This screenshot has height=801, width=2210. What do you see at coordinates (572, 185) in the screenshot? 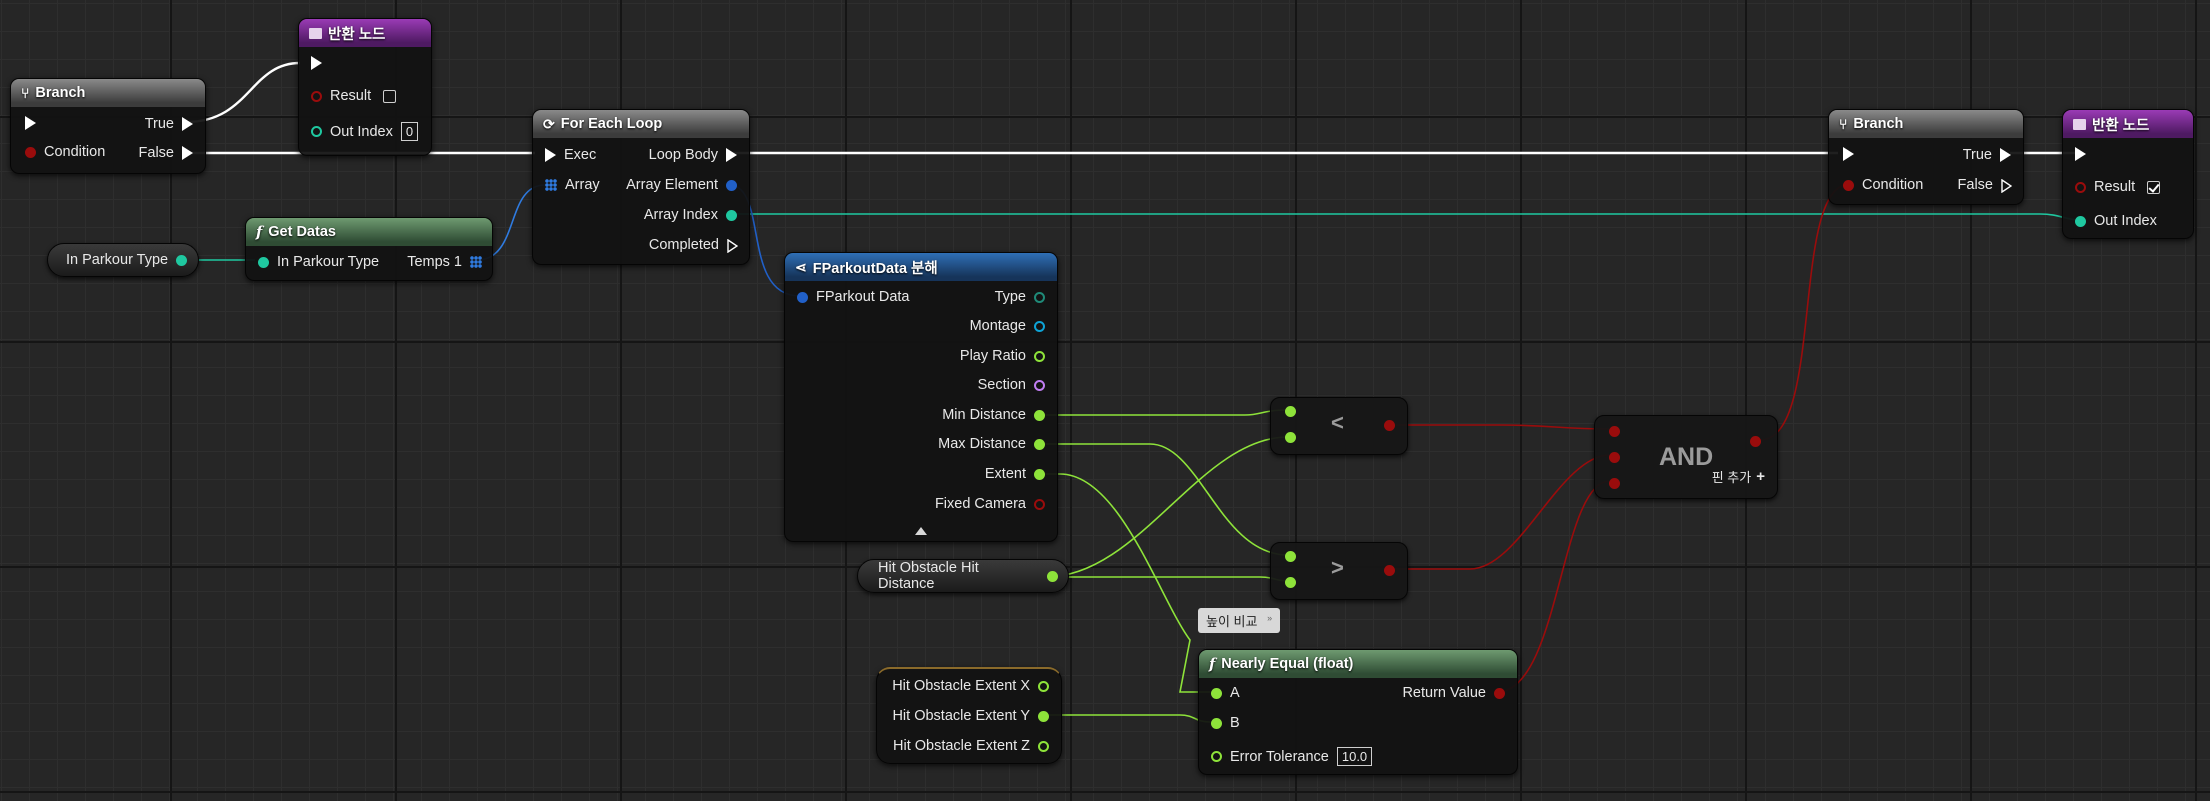
I see `for-each-array-pin: Array` at bounding box center [572, 185].